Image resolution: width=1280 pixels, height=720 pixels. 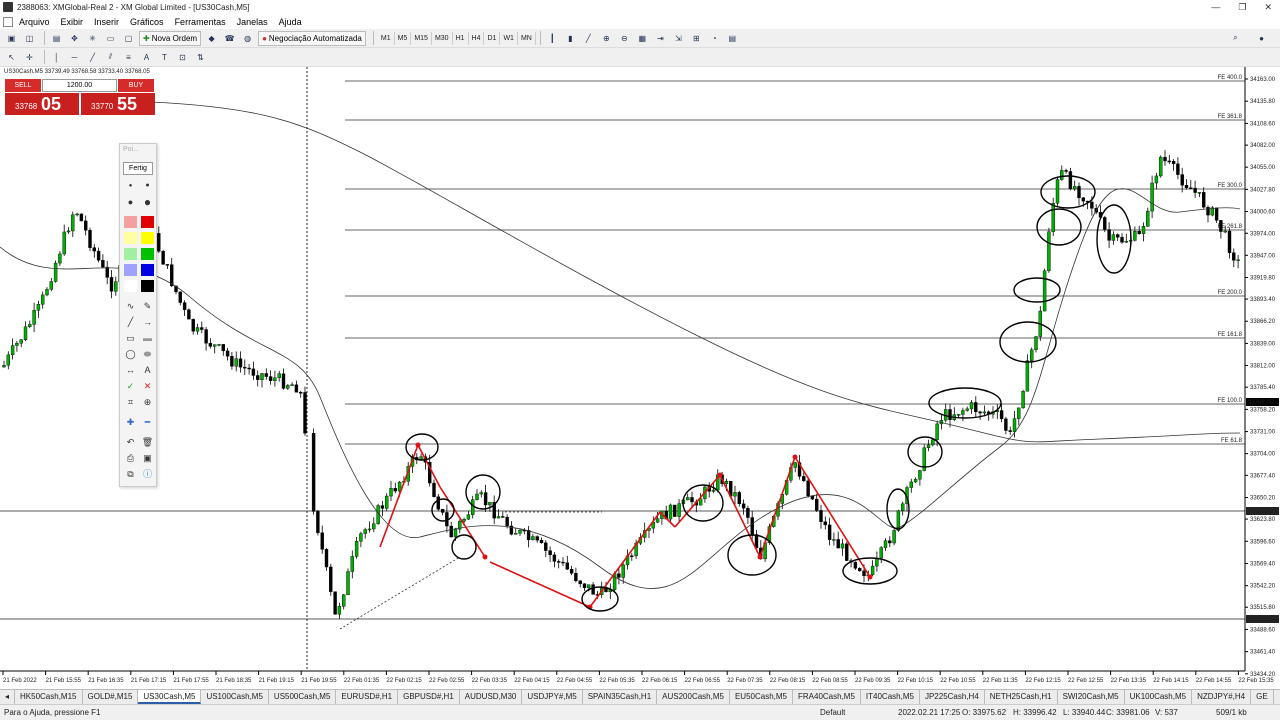 What do you see at coordinates (147, 370) in the screenshot?
I see `text-tool-icon: A` at bounding box center [147, 370].